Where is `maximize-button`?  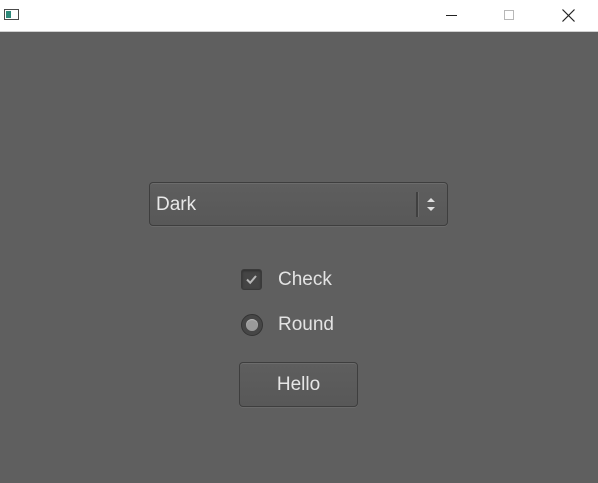 maximize-button is located at coordinates (510, 15).